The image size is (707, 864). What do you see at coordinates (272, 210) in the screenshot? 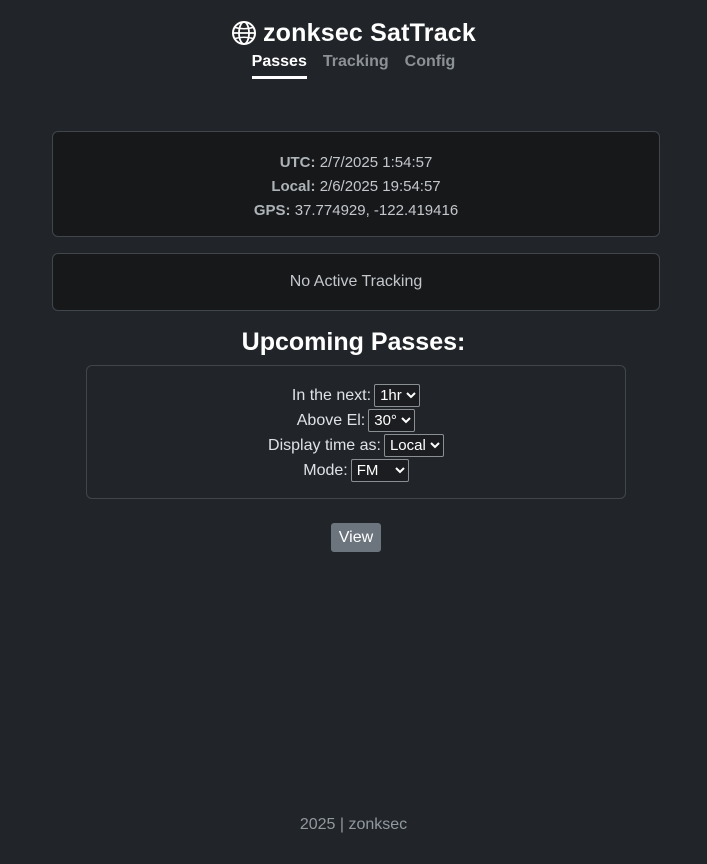
I see `gps-label: GPS:` at bounding box center [272, 210].